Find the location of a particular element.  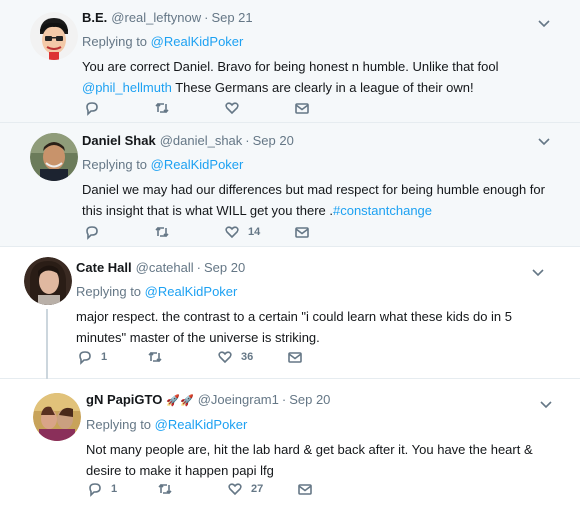

tweet-actions is located at coordinates (224, 108).